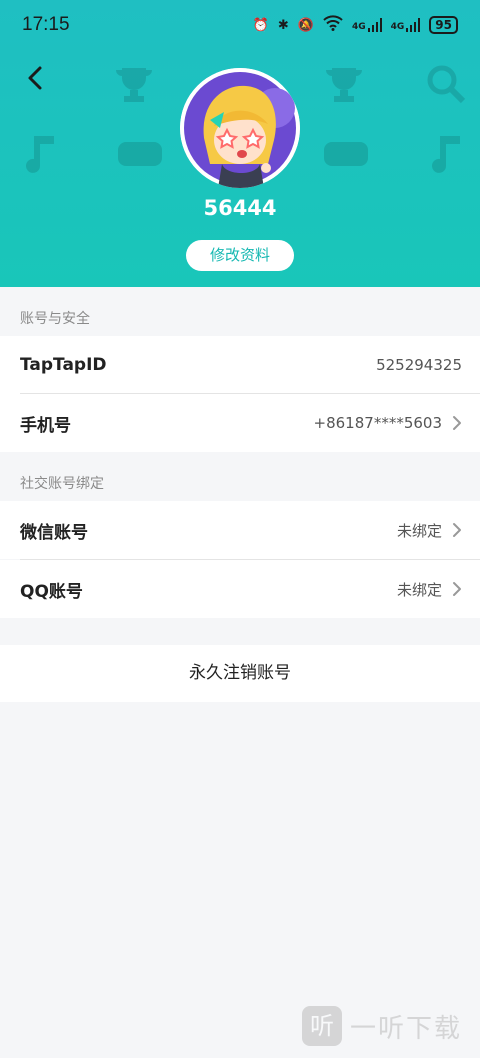 The height and width of the screenshot is (1058, 480). I want to click on status-bar: 17:15 ⏰ ✱ 🔕 4G 4G 95, so click(240, 25).